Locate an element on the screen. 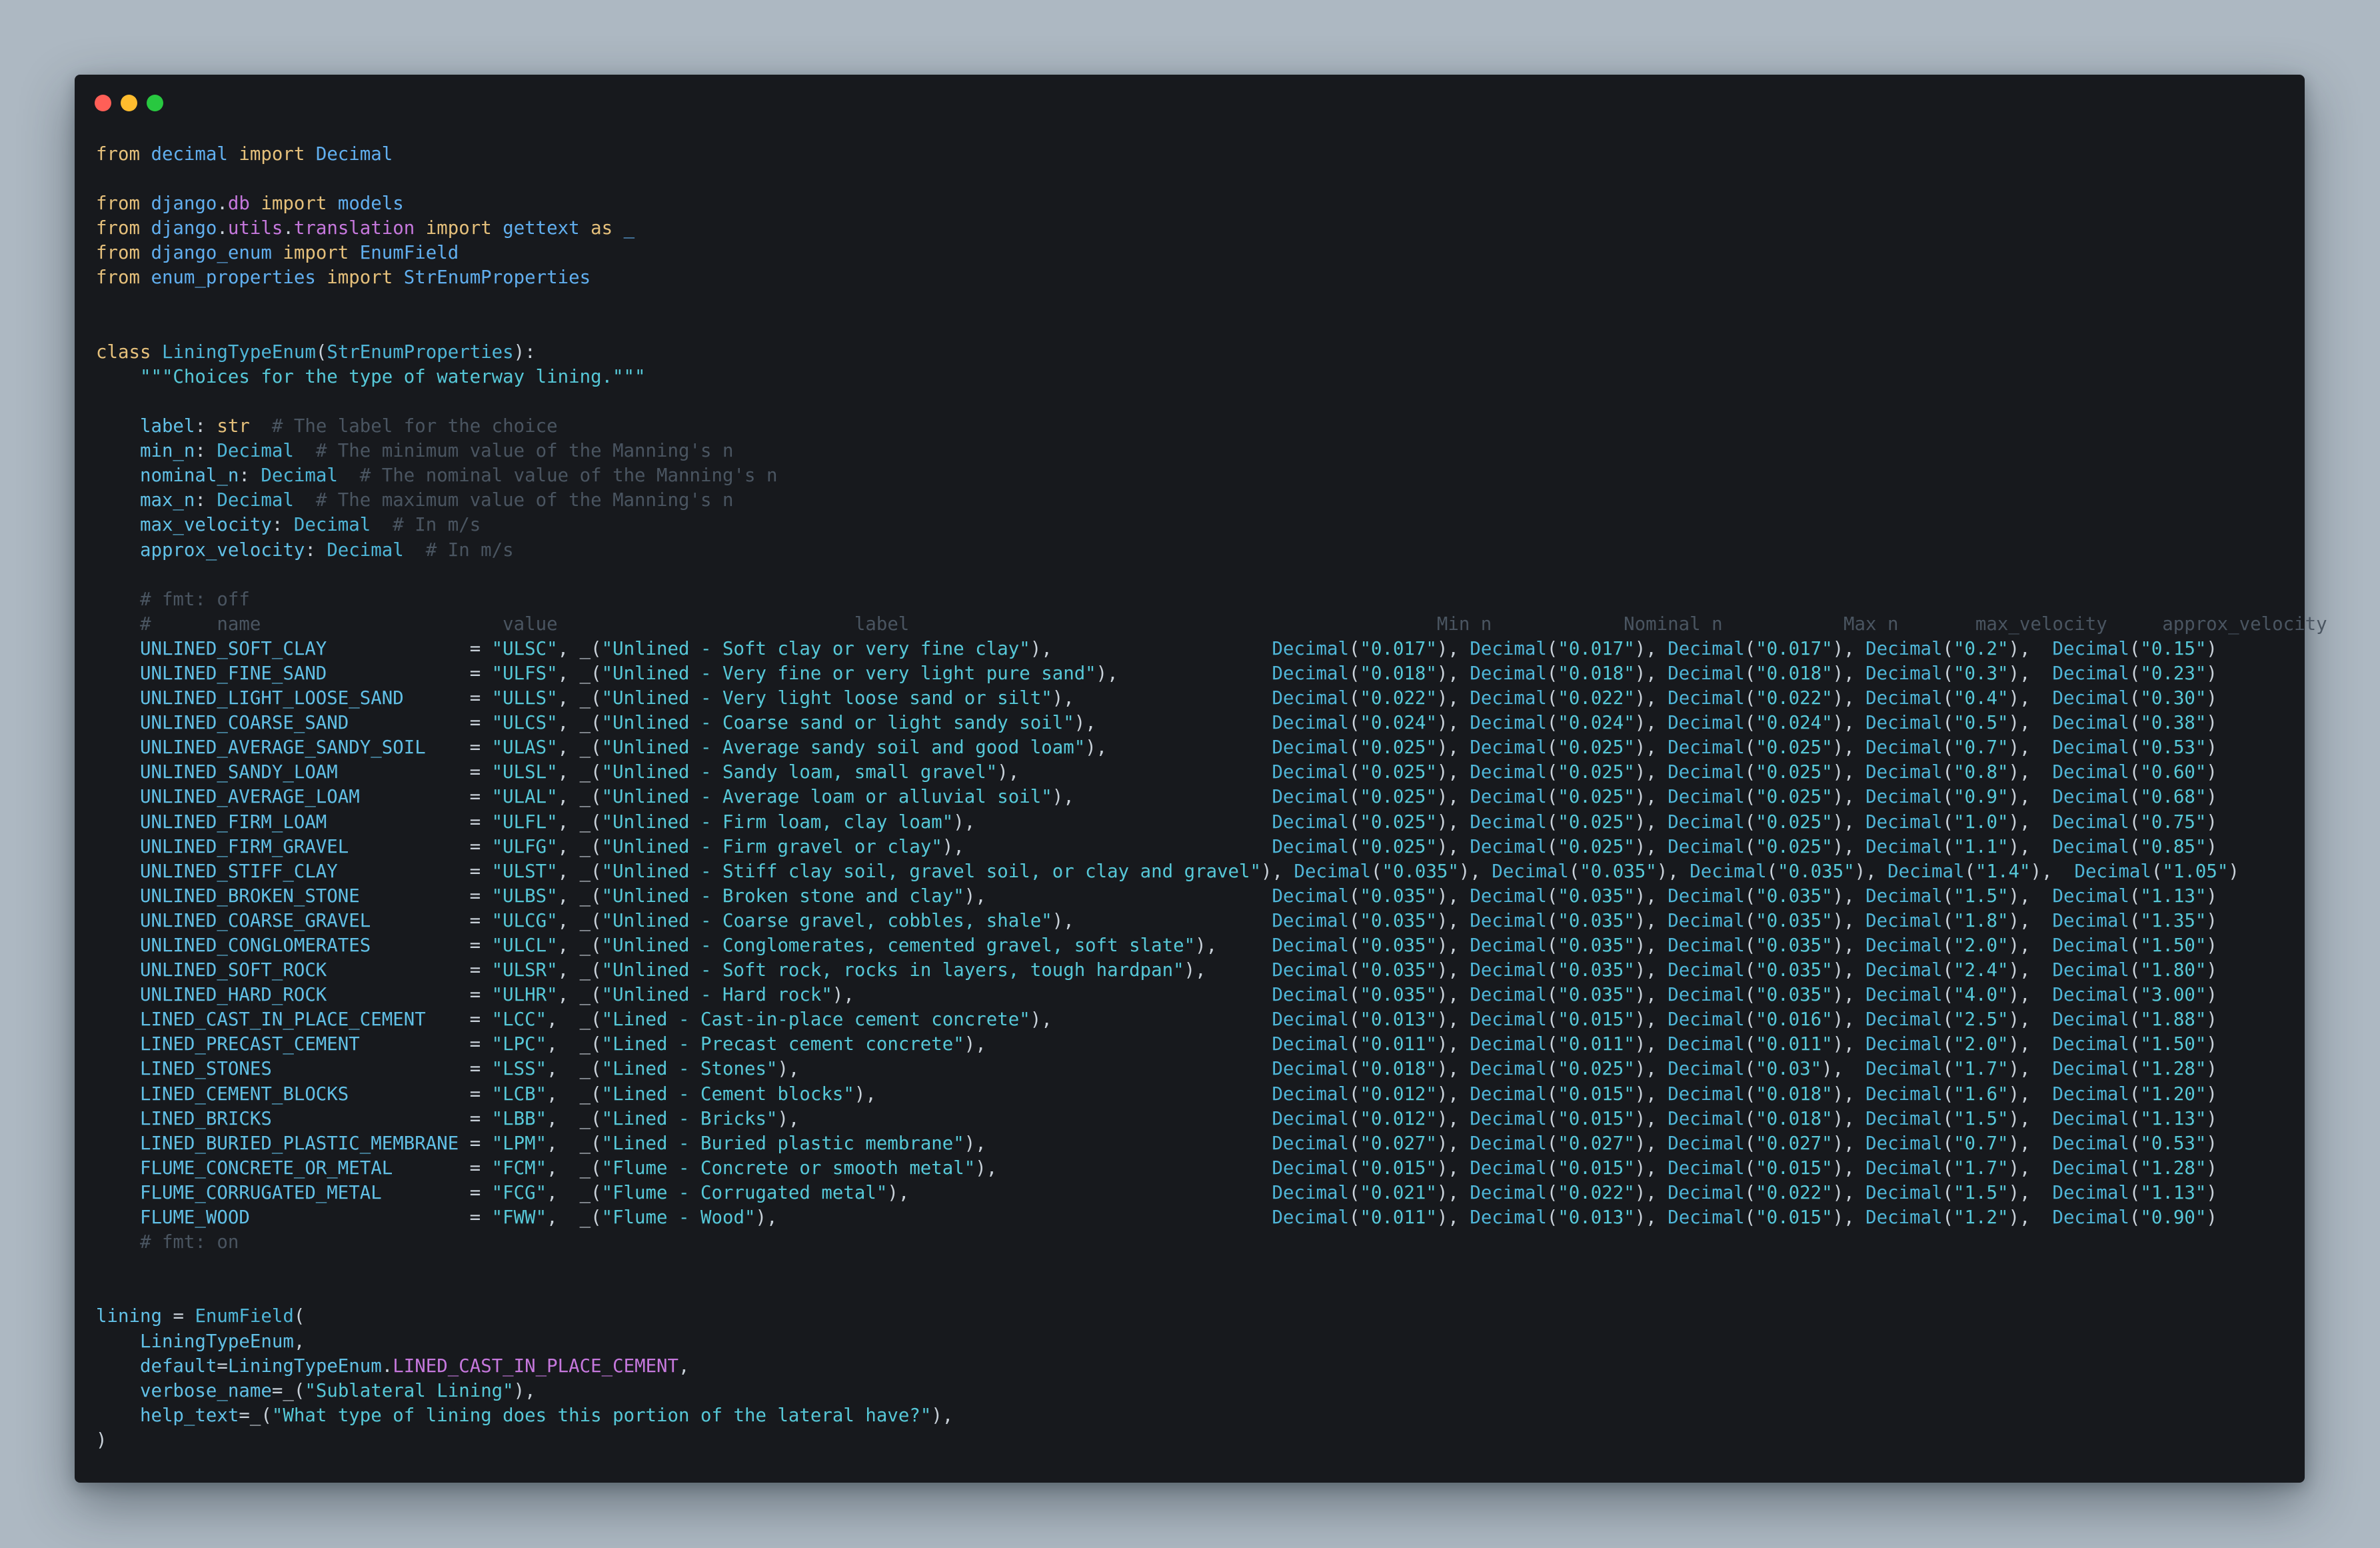 The image size is (2380, 1548). window-minimize-button is located at coordinates (129, 103).